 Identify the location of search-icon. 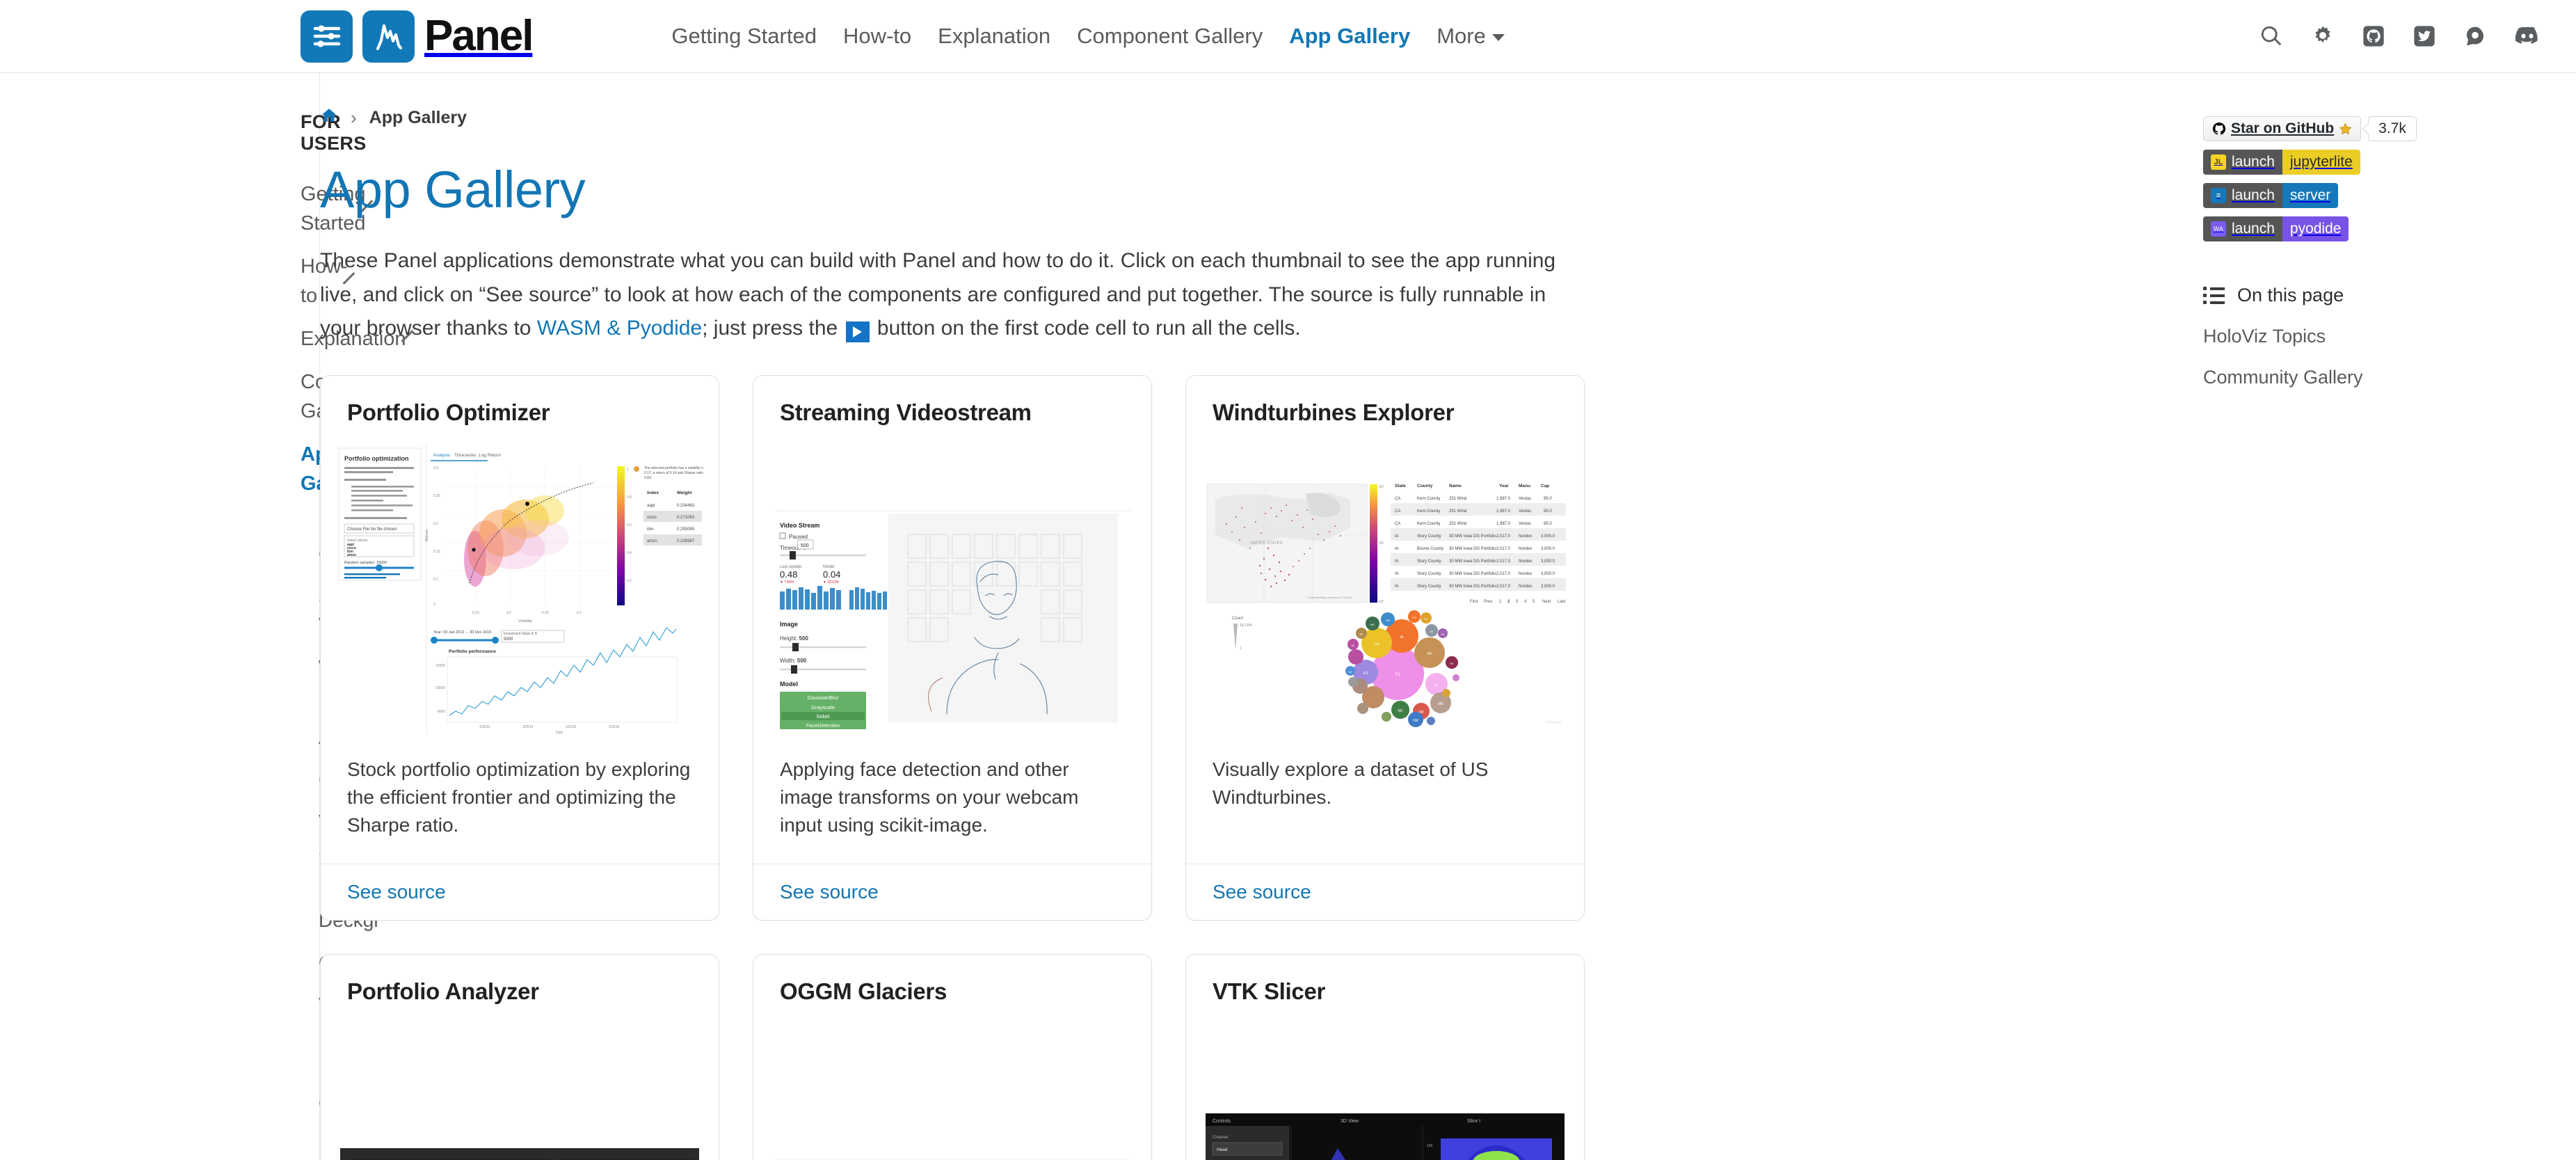
(2271, 36).